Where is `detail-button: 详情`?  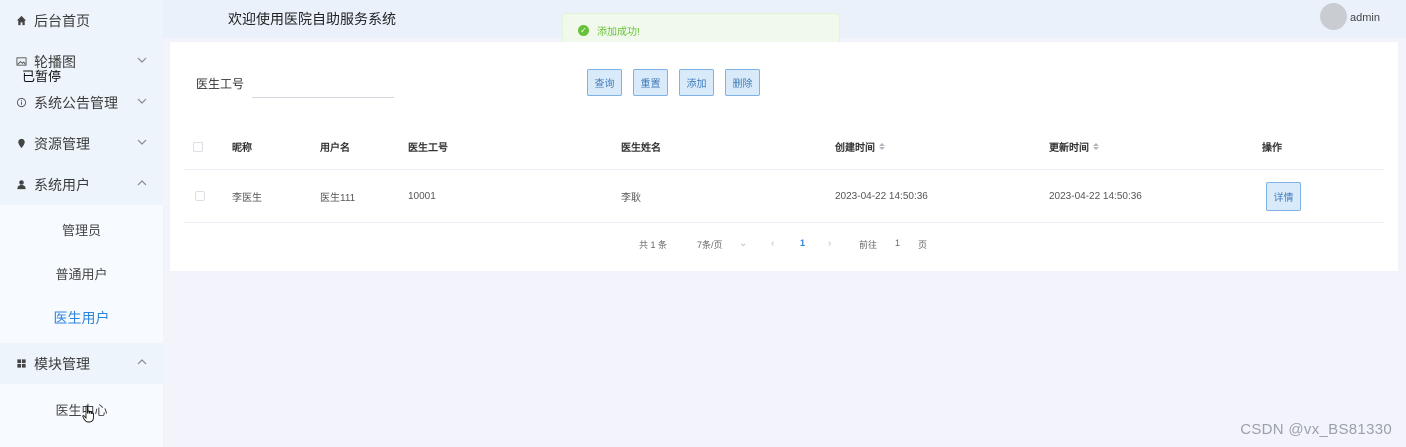
detail-button: 详情 is located at coordinates (1283, 196).